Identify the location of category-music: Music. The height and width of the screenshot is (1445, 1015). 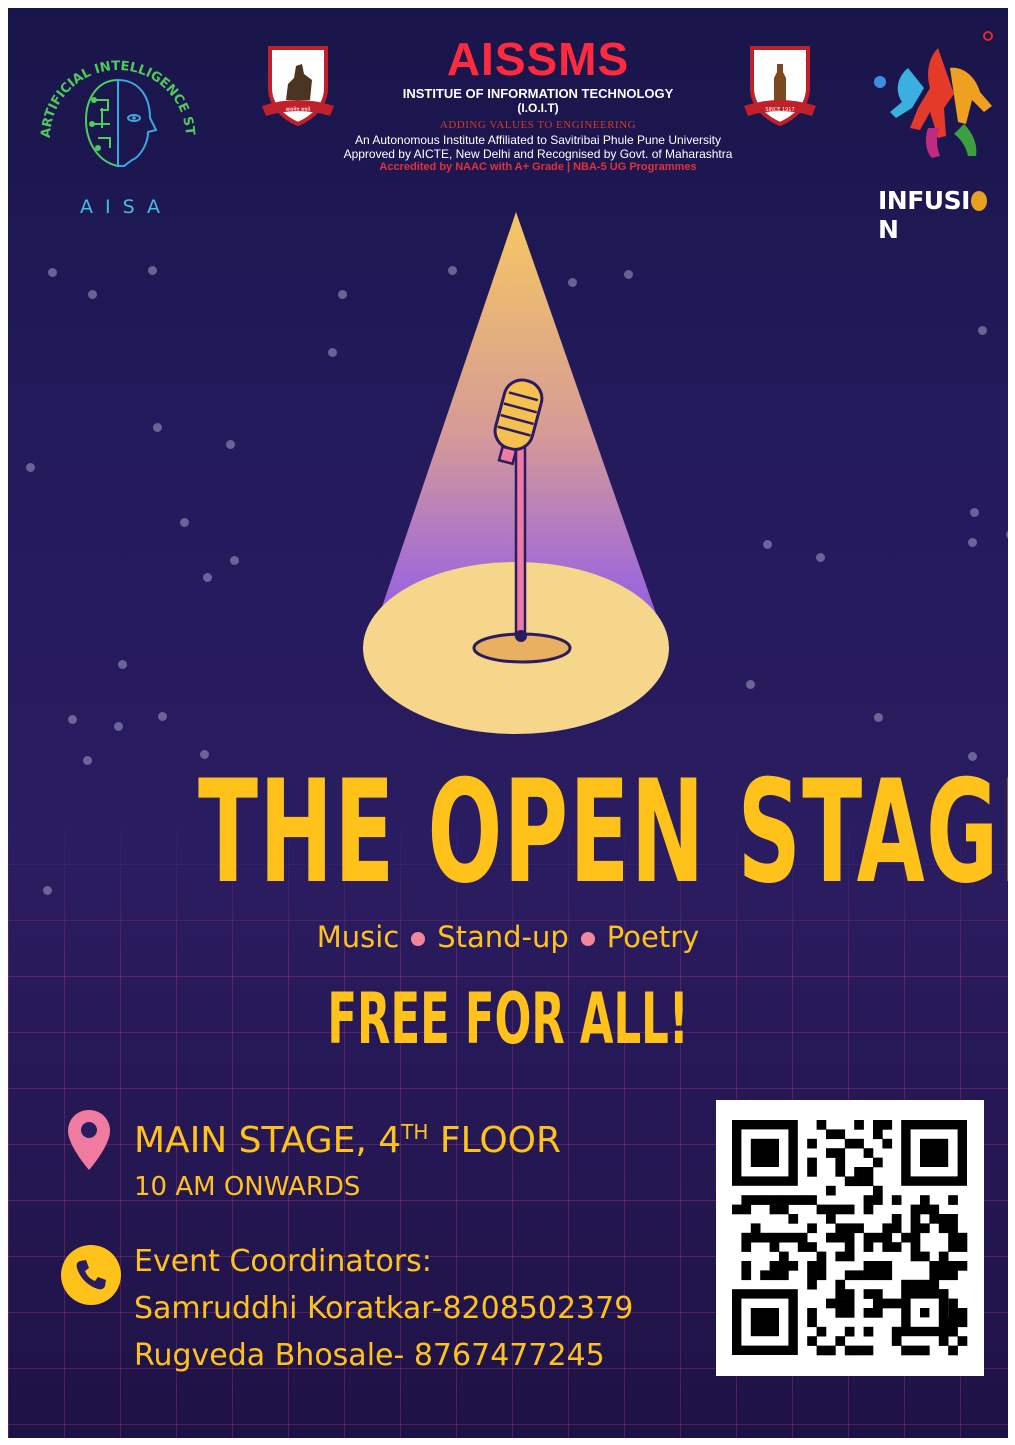
(358, 937).